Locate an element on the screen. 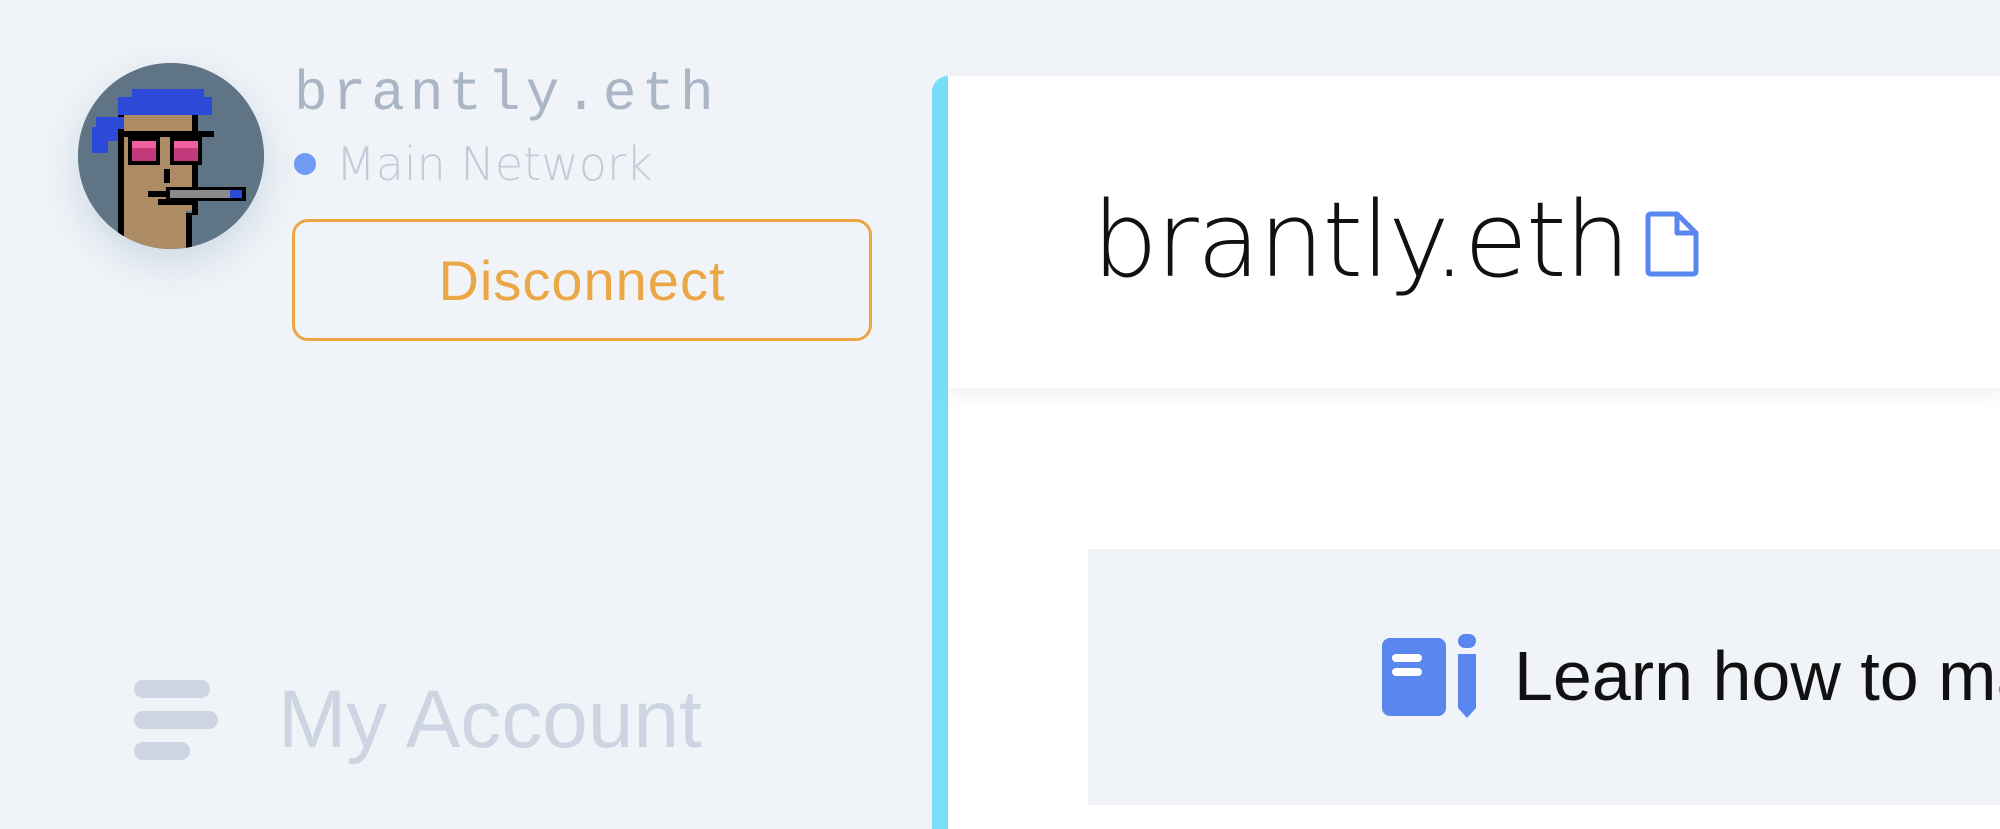  network-status-dot-icon is located at coordinates (305, 164).